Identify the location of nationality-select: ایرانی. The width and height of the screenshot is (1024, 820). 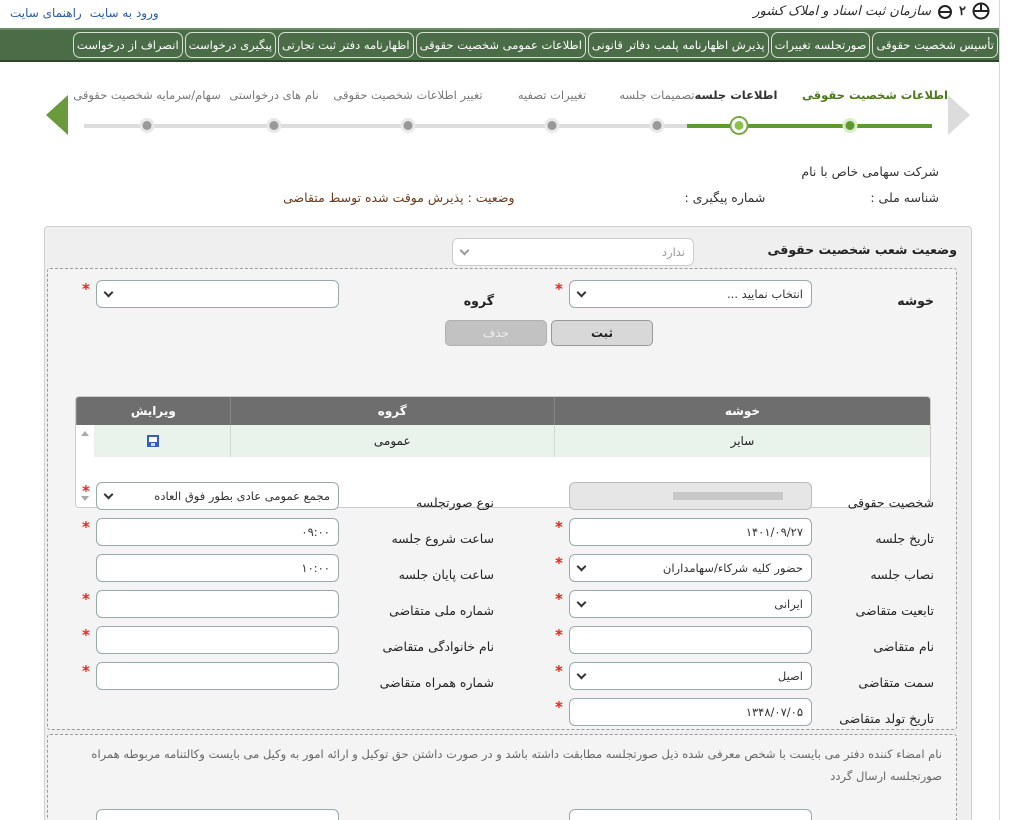
(690, 604).